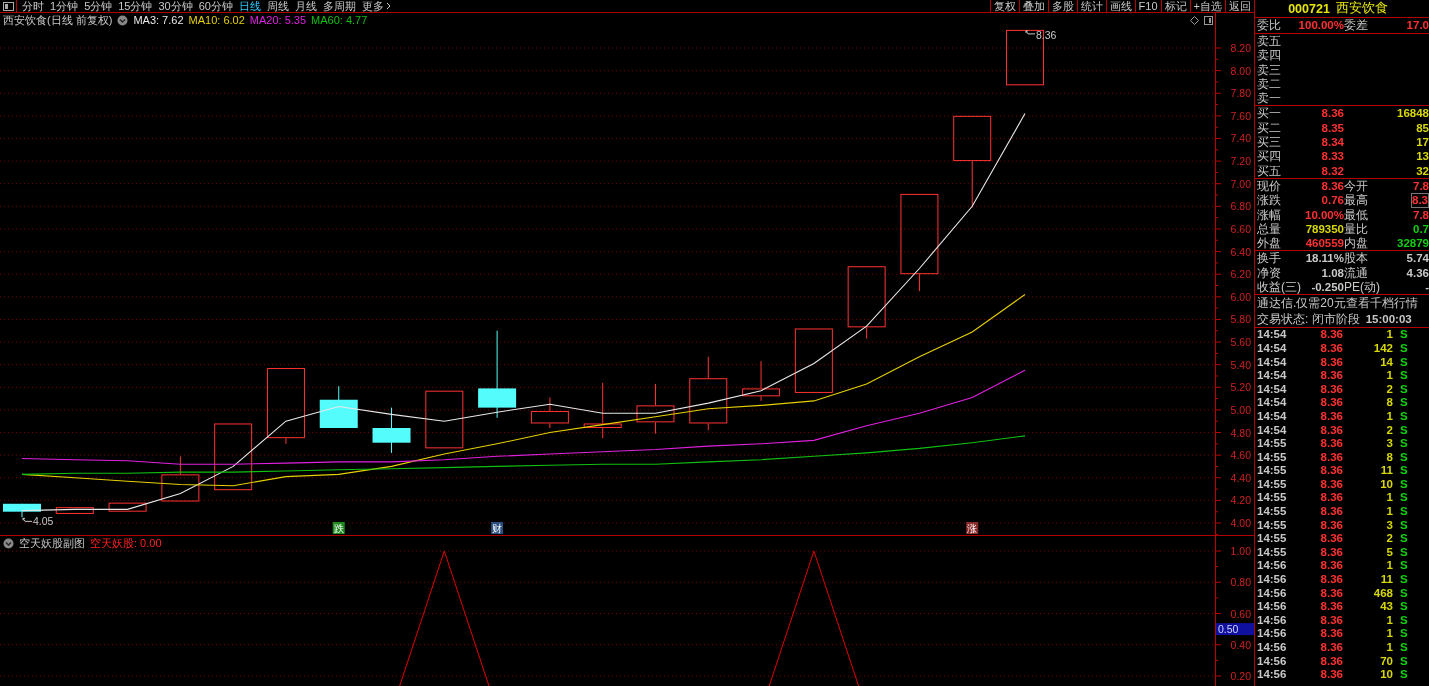  I want to click on tick-volume: 2, so click(1389, 539).